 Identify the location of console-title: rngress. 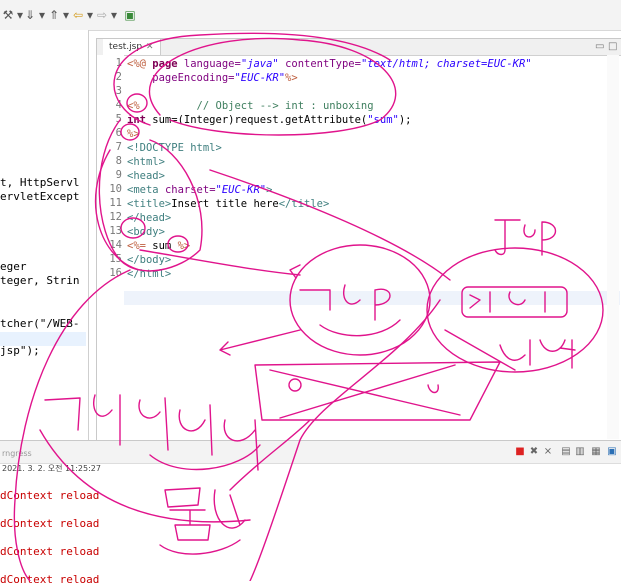
(17, 453).